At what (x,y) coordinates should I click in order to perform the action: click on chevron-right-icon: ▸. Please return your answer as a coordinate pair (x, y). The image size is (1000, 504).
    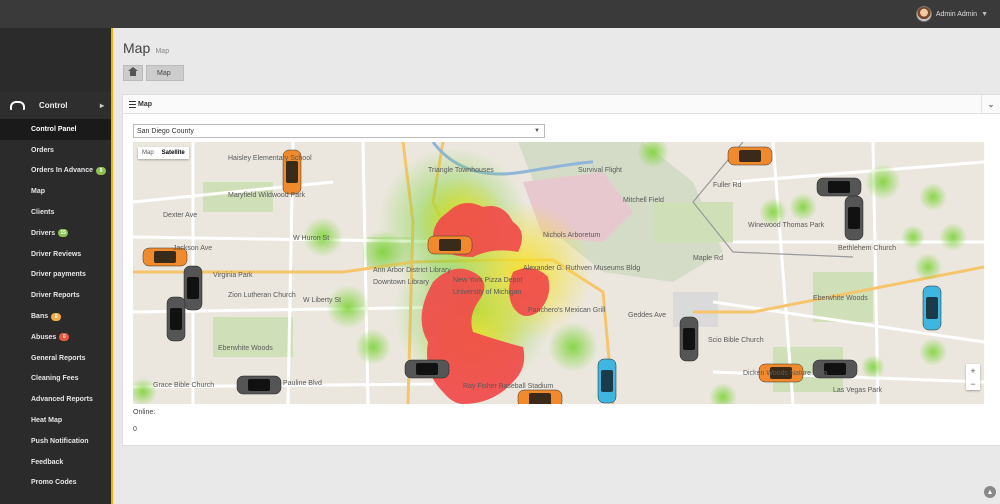
    Looking at the image, I should click on (101, 105).